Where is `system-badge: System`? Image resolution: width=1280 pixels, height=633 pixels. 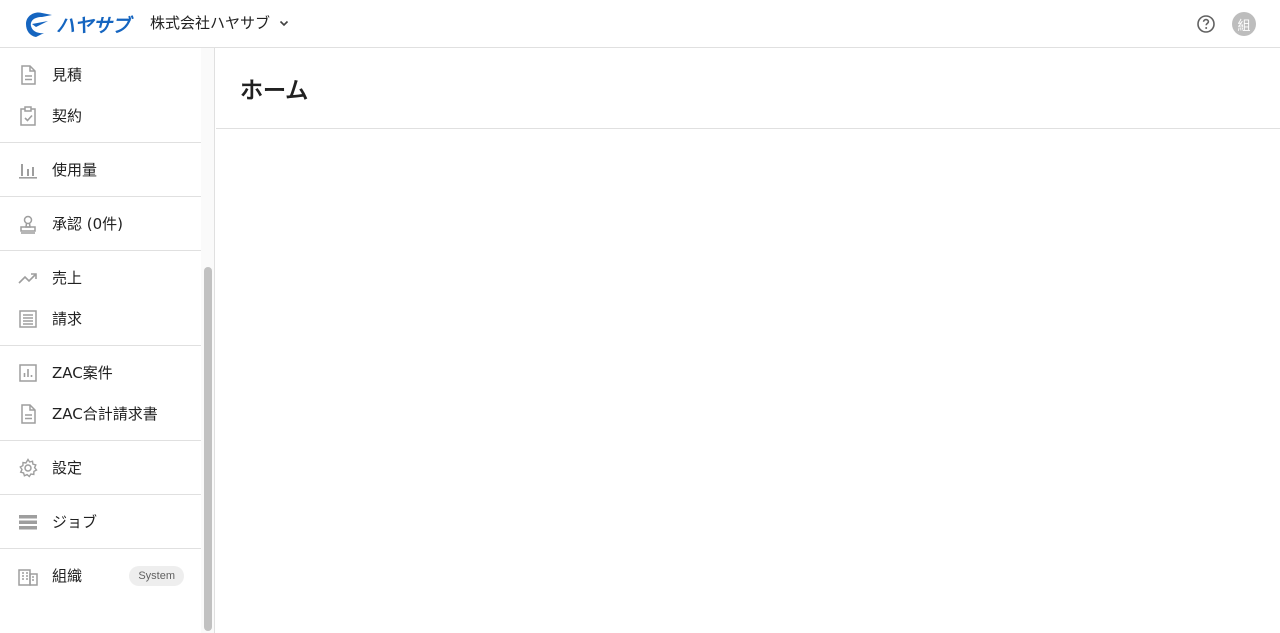 system-badge: System is located at coordinates (156, 575).